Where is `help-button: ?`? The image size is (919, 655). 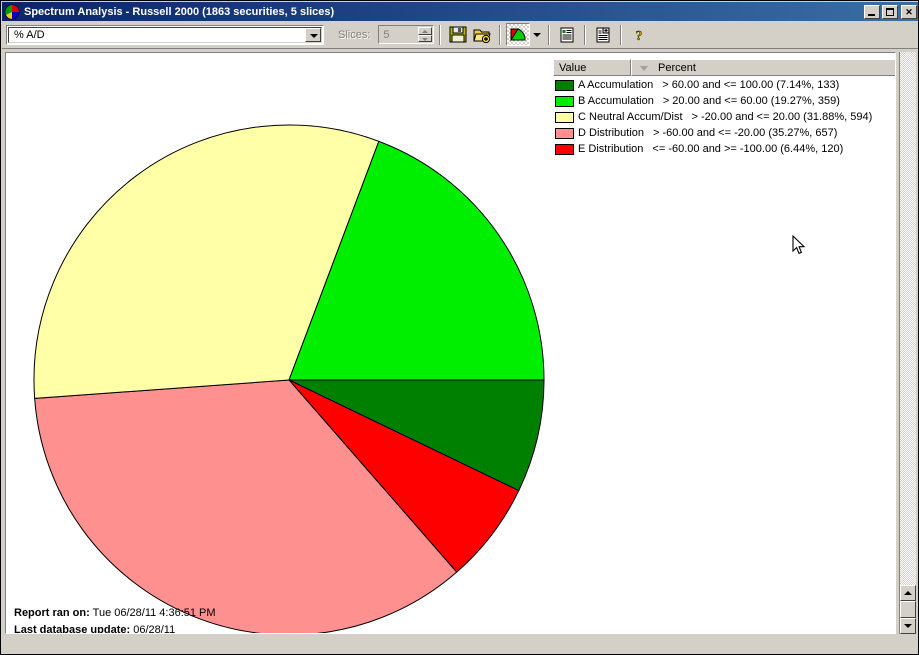
help-button: ? is located at coordinates (639, 34).